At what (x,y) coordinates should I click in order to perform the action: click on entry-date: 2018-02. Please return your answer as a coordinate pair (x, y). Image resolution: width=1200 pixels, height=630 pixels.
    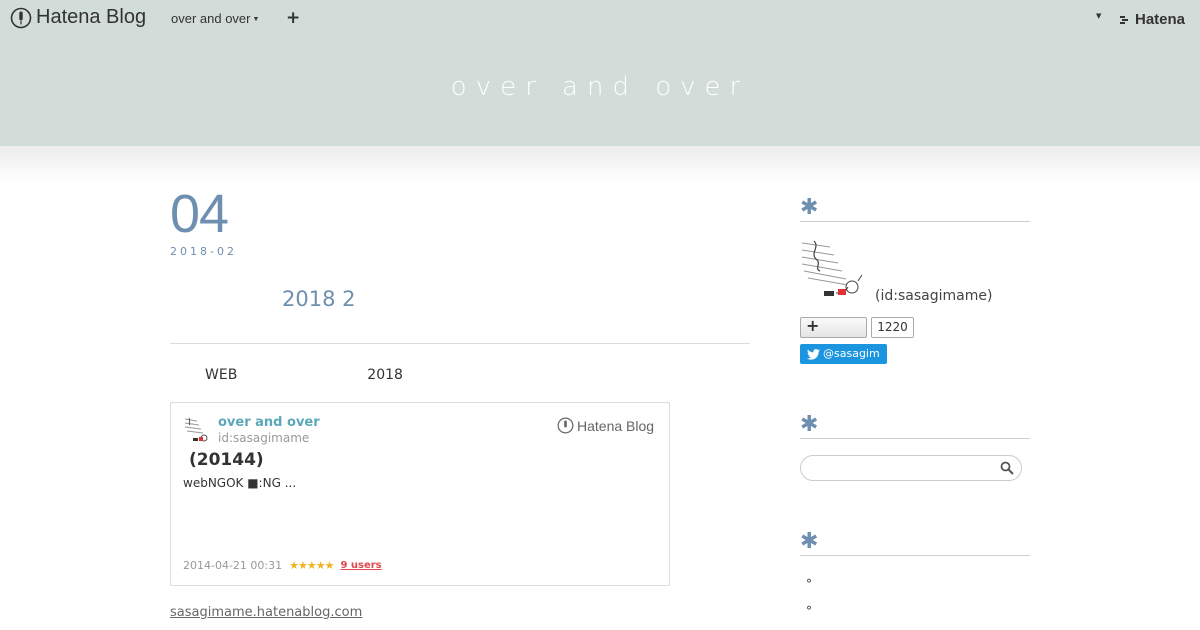
    Looking at the image, I should click on (460, 251).